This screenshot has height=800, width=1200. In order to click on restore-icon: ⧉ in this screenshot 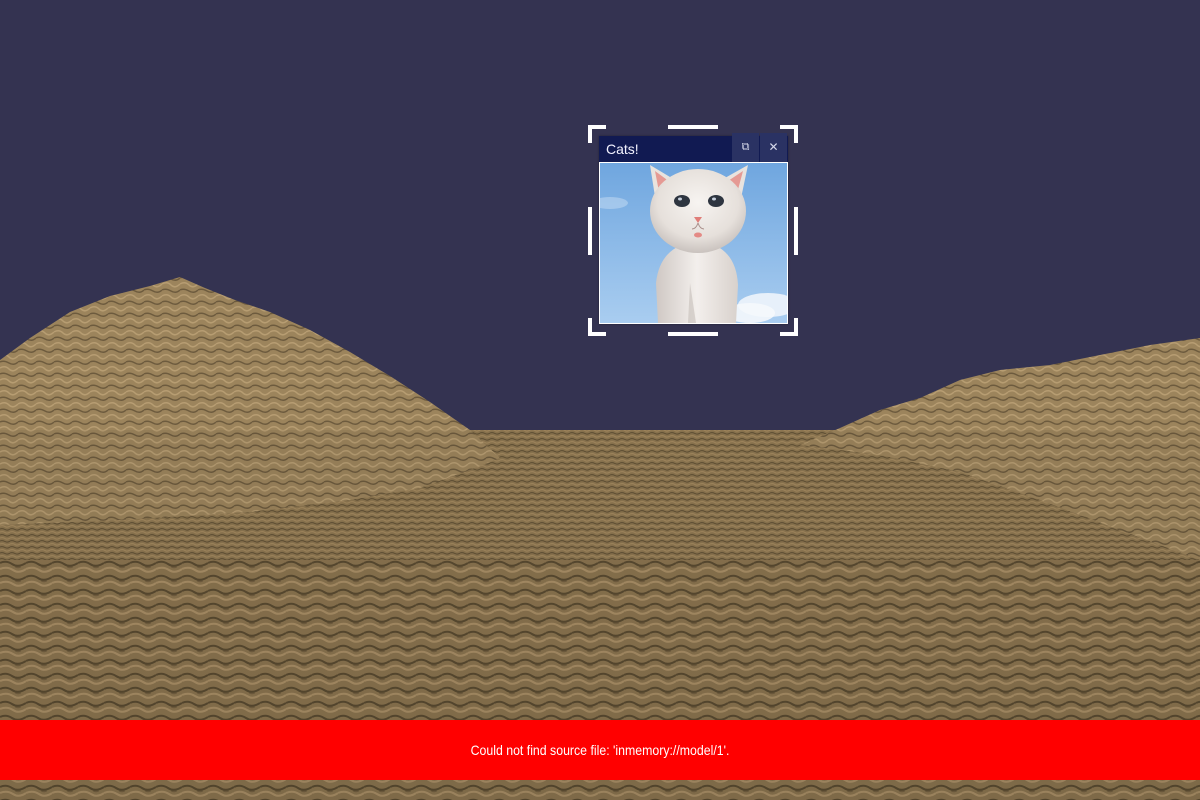, I will do `click(745, 147)`.